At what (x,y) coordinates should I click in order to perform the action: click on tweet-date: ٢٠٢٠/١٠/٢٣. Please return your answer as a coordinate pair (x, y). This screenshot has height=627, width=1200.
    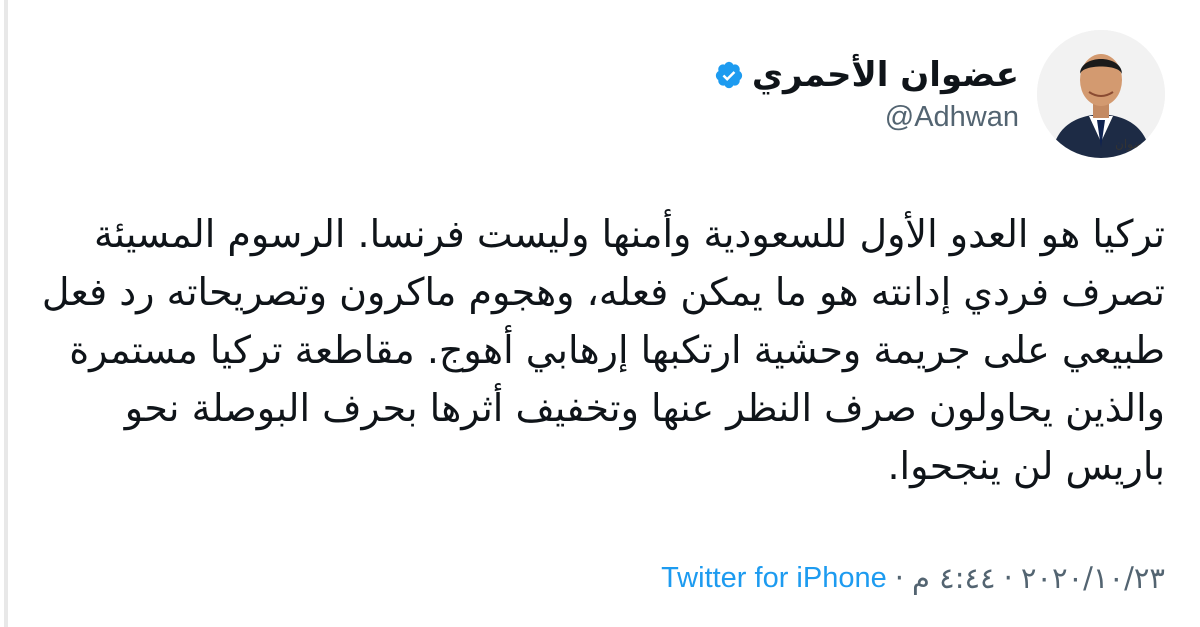
    Looking at the image, I should click on (1093, 578).